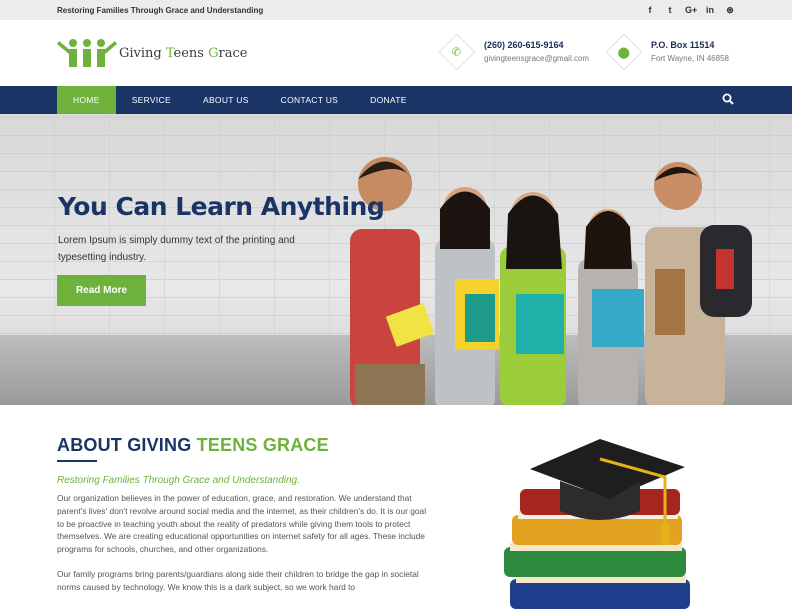 The height and width of the screenshot is (609, 792). I want to click on search-icon, so click(728, 100).